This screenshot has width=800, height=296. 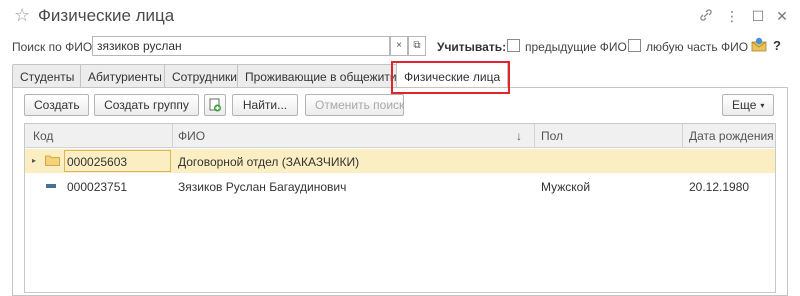 I want to click on table-header: Код ФИО ↓ Пол Дата рождения, so click(x=400, y=136).